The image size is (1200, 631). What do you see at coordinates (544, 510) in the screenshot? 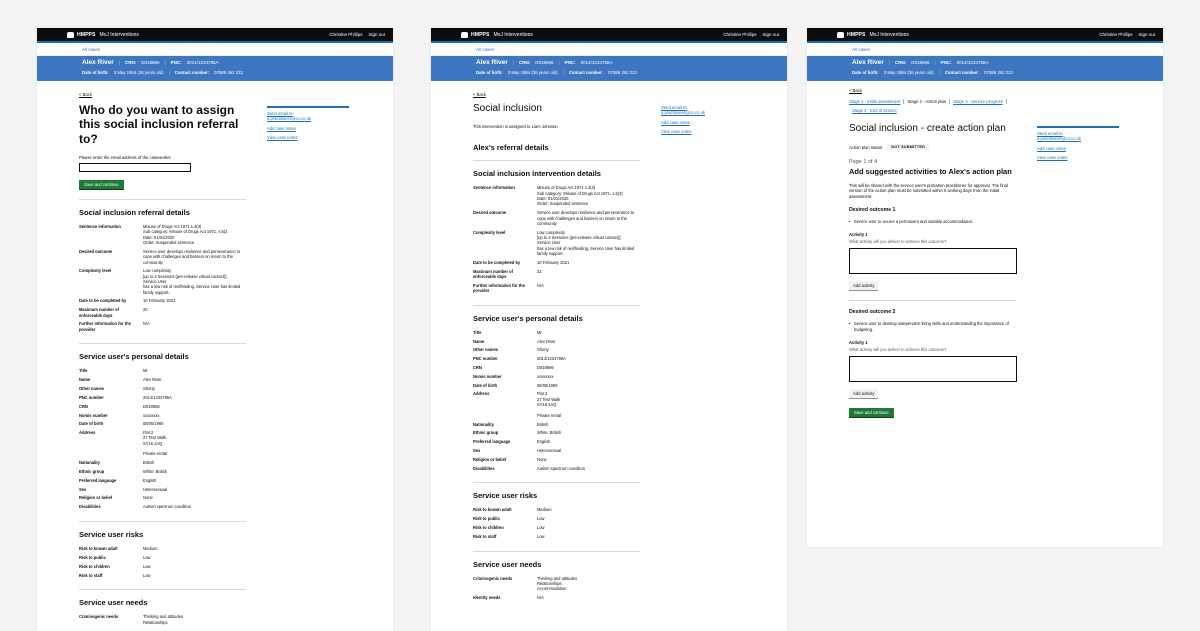
I see `summary-value: Medium` at bounding box center [544, 510].